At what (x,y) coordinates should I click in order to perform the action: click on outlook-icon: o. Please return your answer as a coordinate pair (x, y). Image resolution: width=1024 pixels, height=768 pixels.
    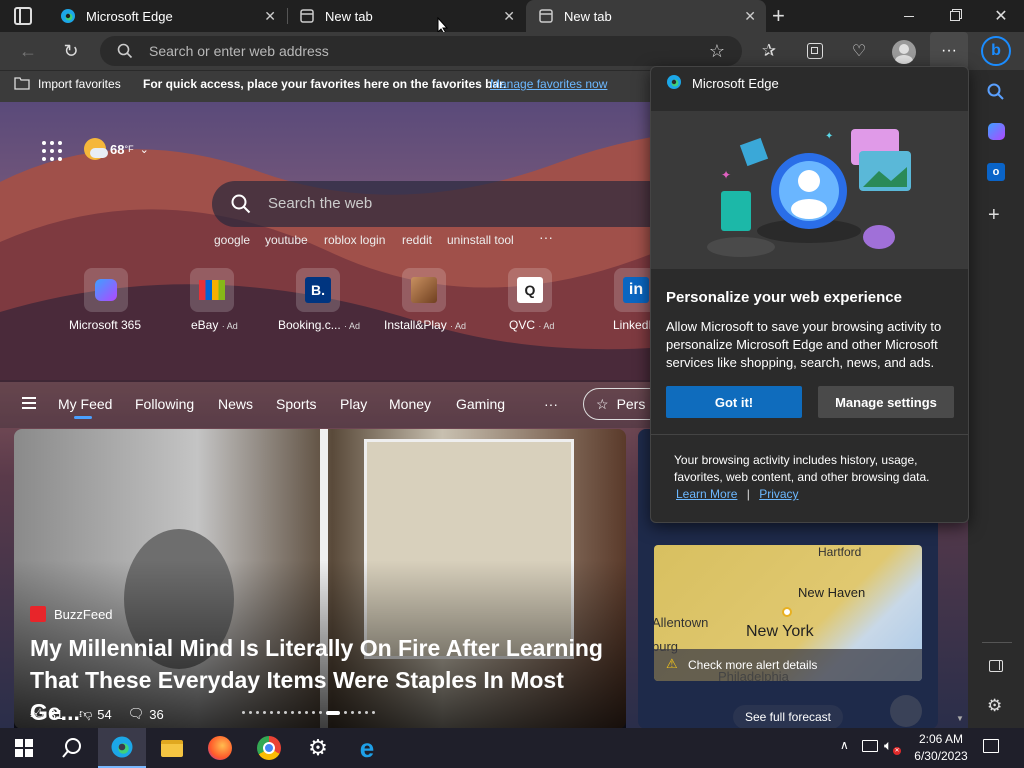
    Looking at the image, I should click on (996, 172).